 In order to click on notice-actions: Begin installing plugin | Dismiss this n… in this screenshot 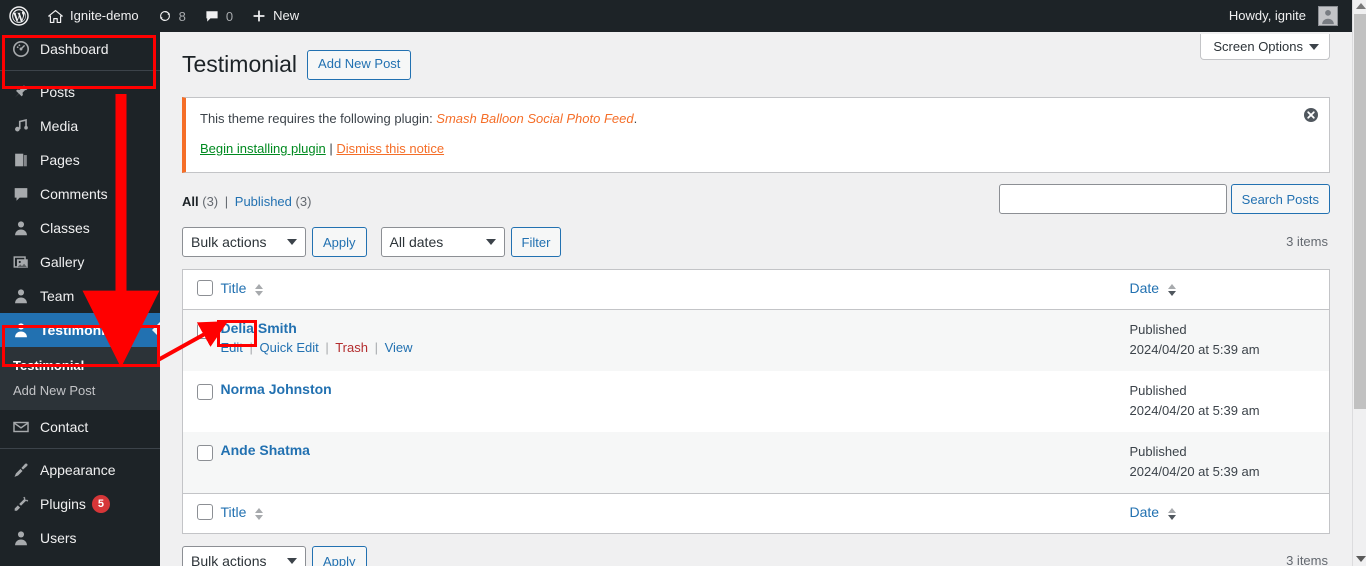, I will do `click(744, 149)`.